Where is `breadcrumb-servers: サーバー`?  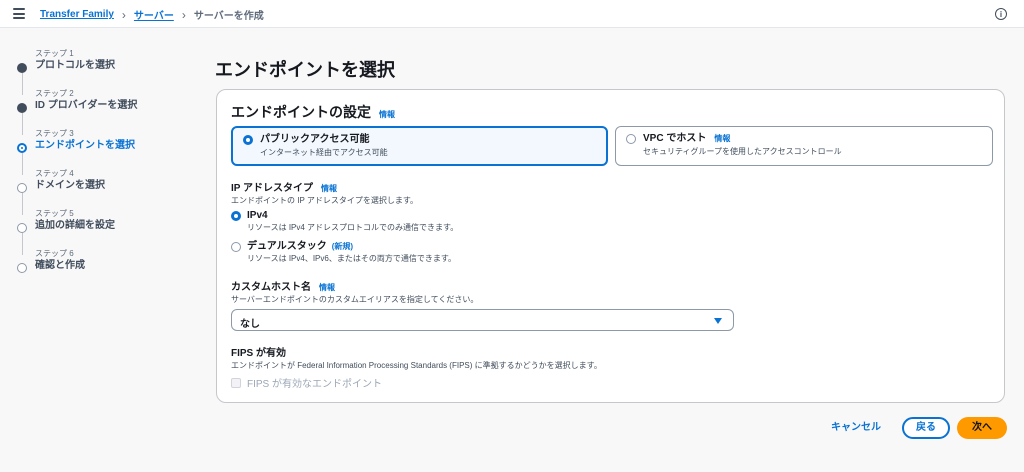
breadcrumb-servers: サーバー is located at coordinates (154, 14).